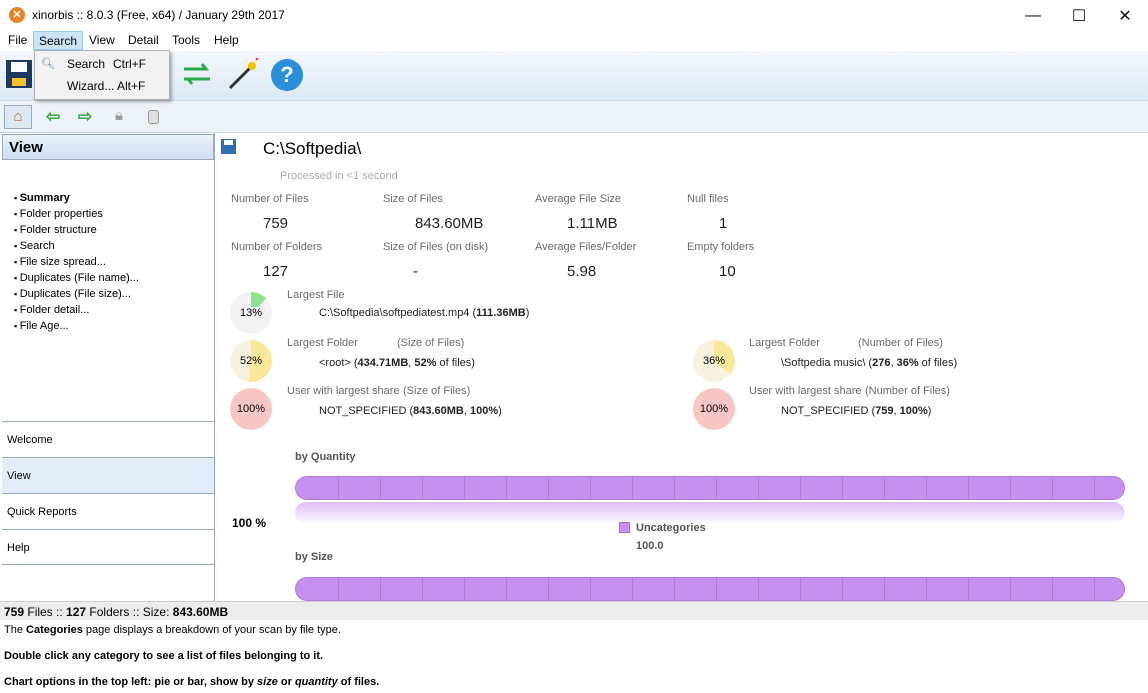 The image size is (1148, 693). What do you see at coordinates (197, 74) in the screenshot?
I see `refresh-icon` at bounding box center [197, 74].